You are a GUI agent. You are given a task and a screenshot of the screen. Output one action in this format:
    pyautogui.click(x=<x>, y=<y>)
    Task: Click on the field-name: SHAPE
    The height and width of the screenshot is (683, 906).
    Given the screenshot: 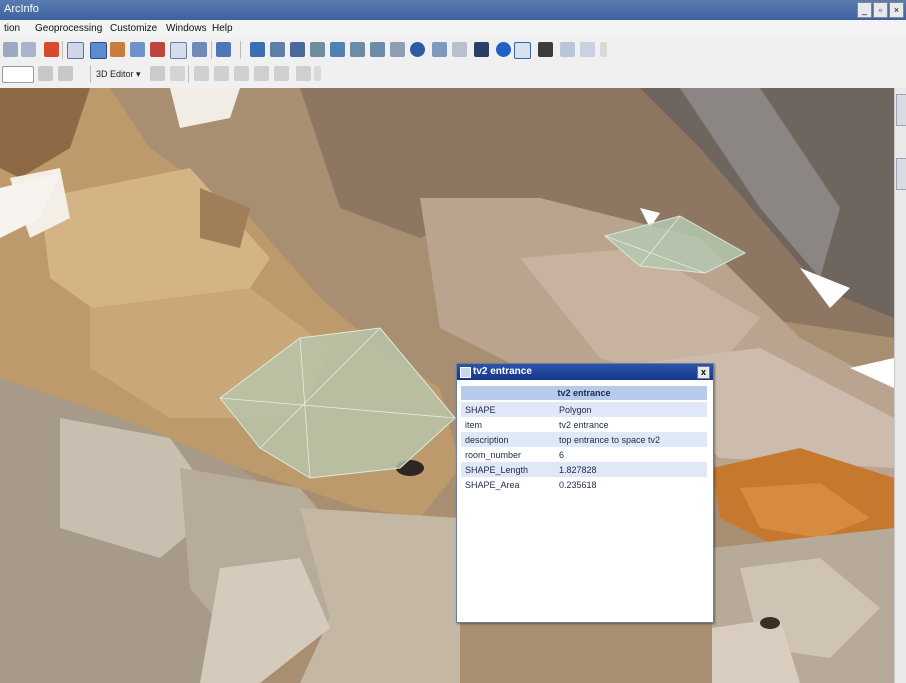 What is the action you would take?
    pyautogui.click(x=508, y=409)
    